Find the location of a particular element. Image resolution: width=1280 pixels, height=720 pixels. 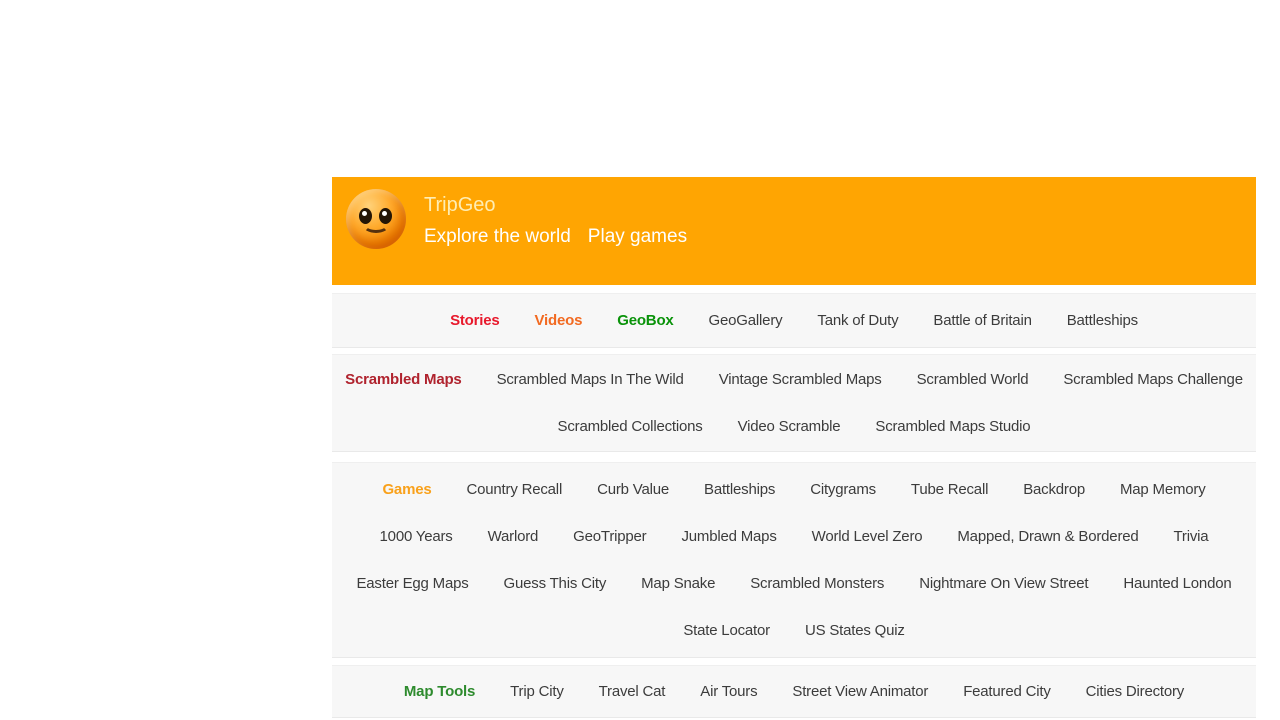

nav-link-scrambled-monsters: Scrambled Monsters is located at coordinates (817, 583).